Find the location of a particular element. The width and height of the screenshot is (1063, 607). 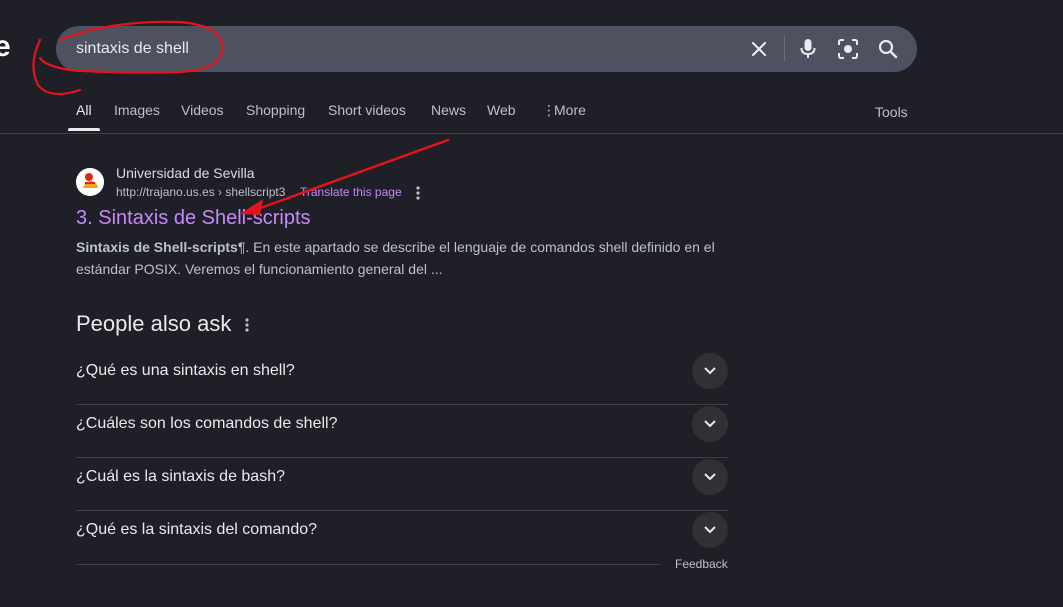

tab-more: ⋮More is located at coordinates (564, 110).